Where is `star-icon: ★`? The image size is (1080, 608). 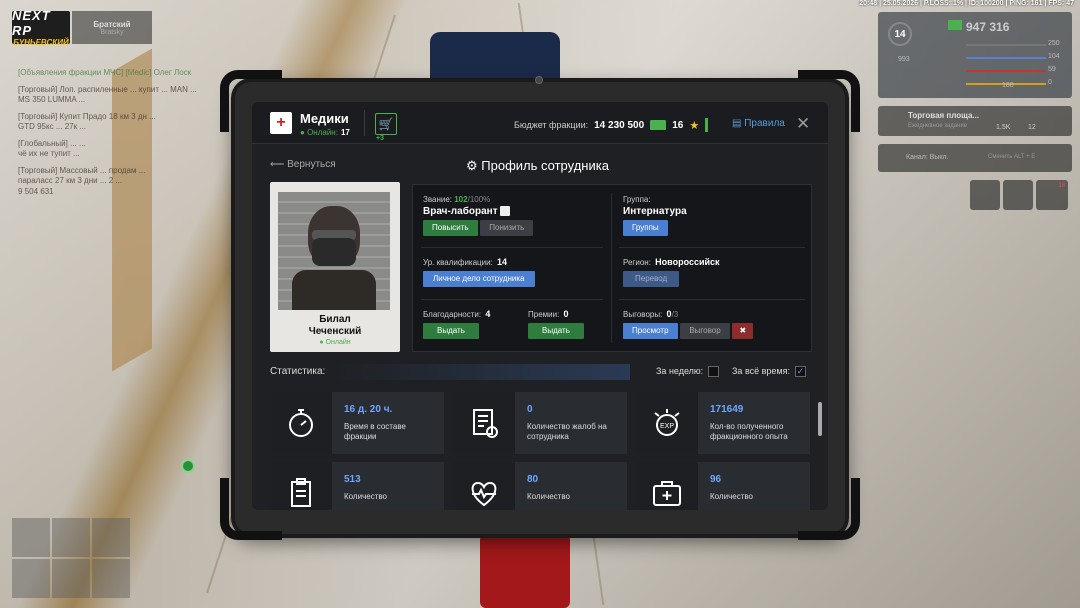
star-icon: ★ is located at coordinates (694, 125).